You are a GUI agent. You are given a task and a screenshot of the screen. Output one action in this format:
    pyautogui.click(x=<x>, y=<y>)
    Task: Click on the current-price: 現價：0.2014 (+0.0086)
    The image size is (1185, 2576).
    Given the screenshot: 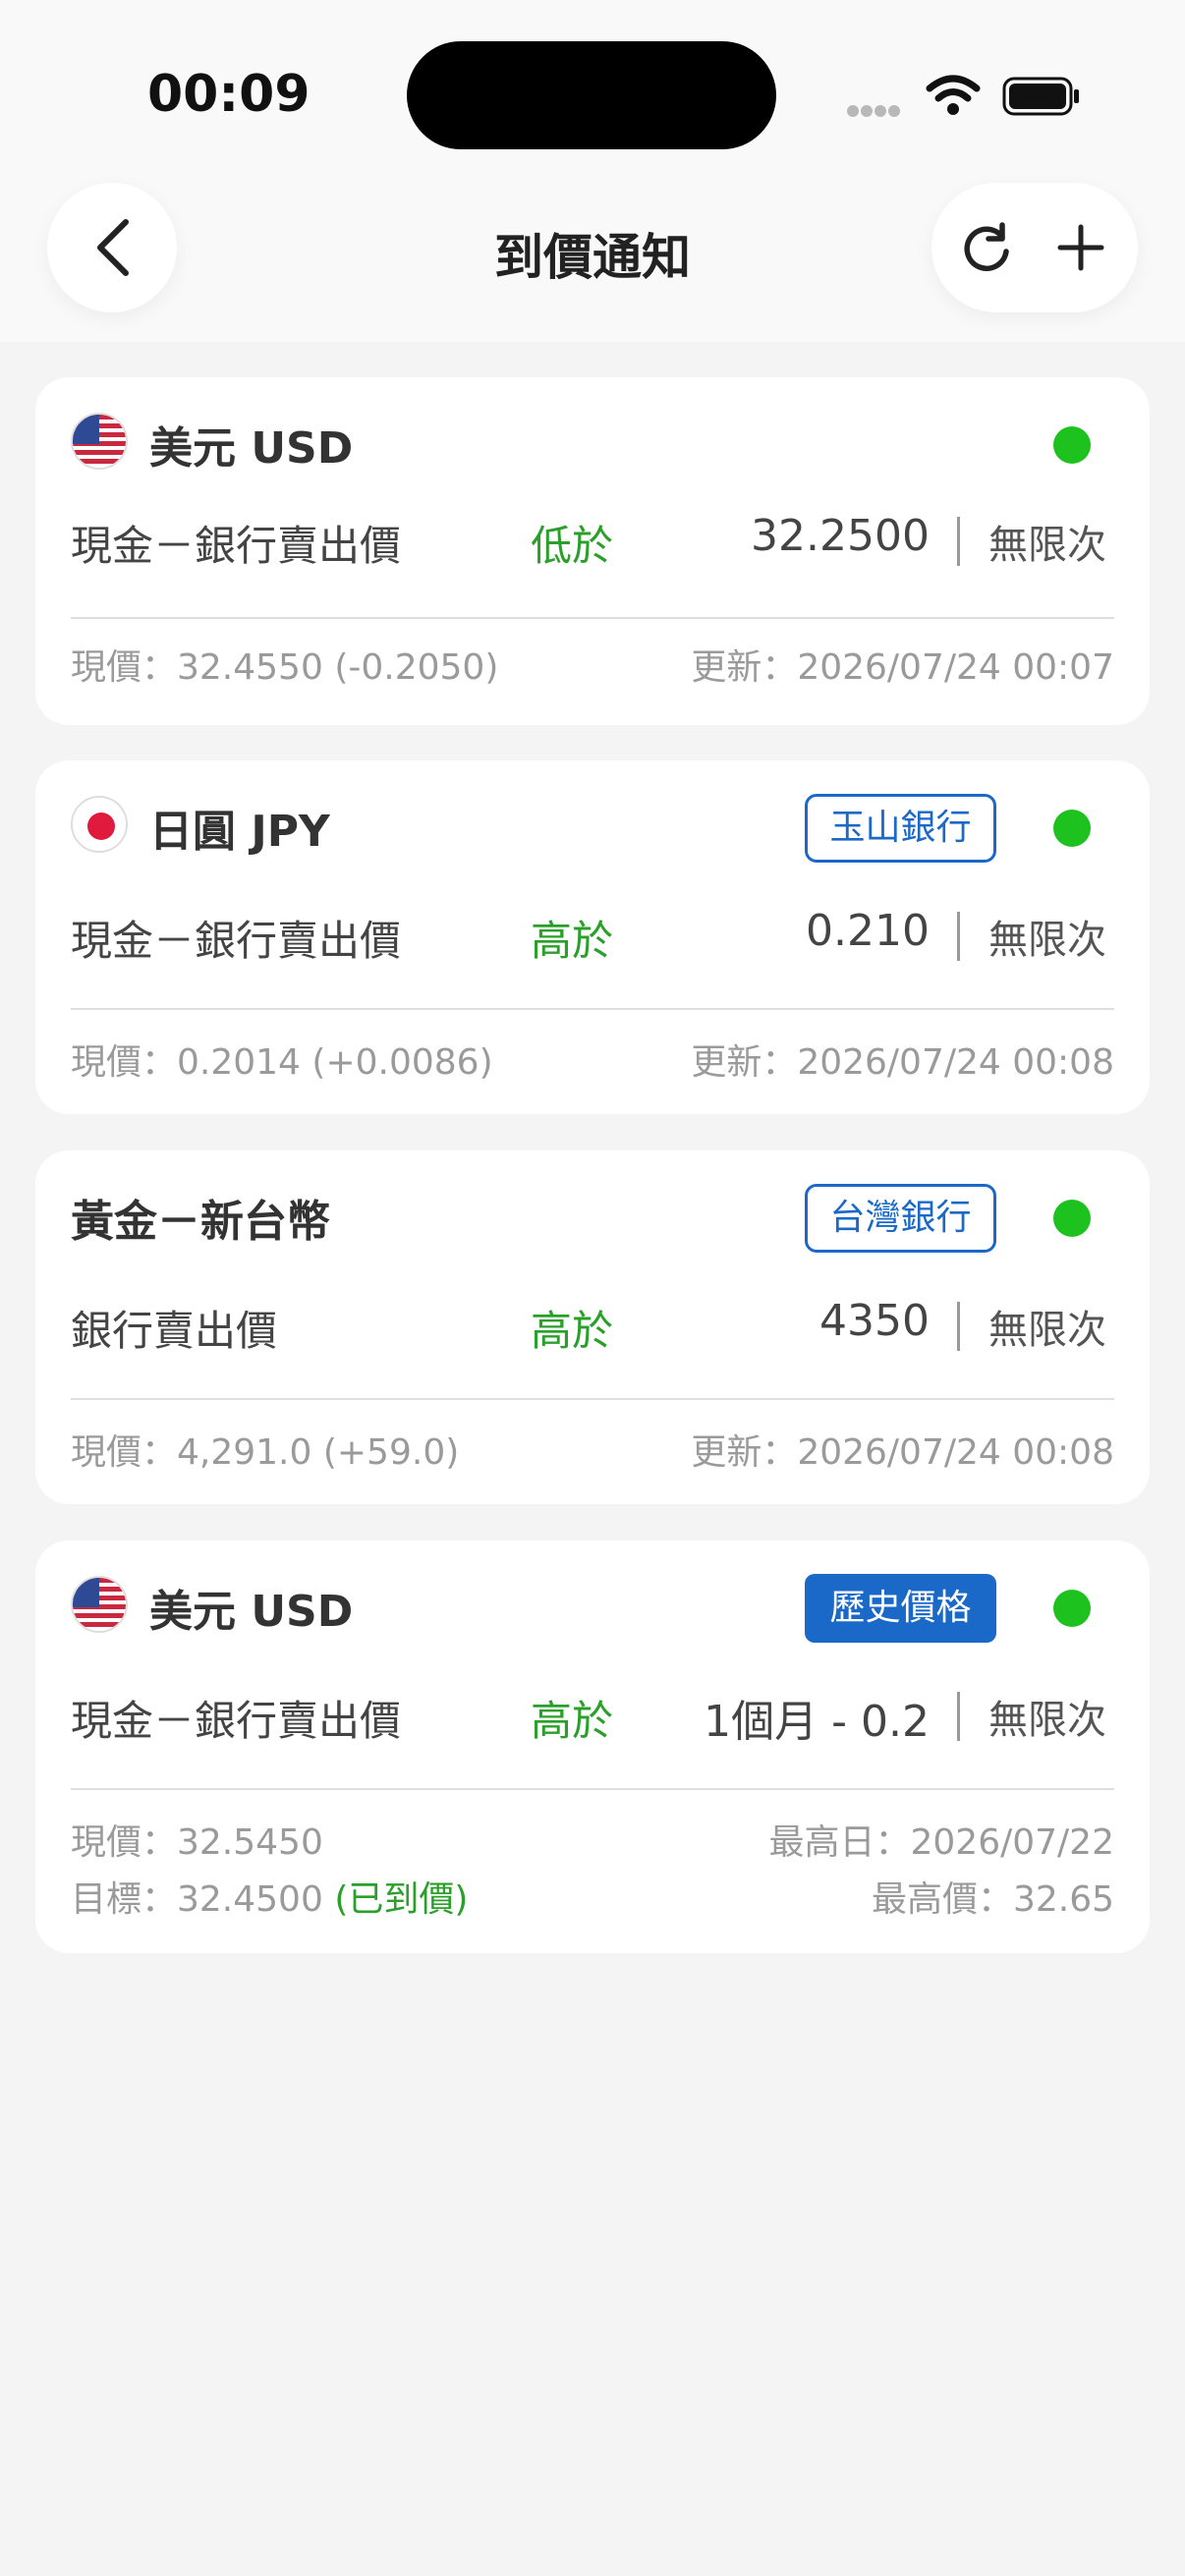 What is the action you would take?
    pyautogui.click(x=282, y=1062)
    